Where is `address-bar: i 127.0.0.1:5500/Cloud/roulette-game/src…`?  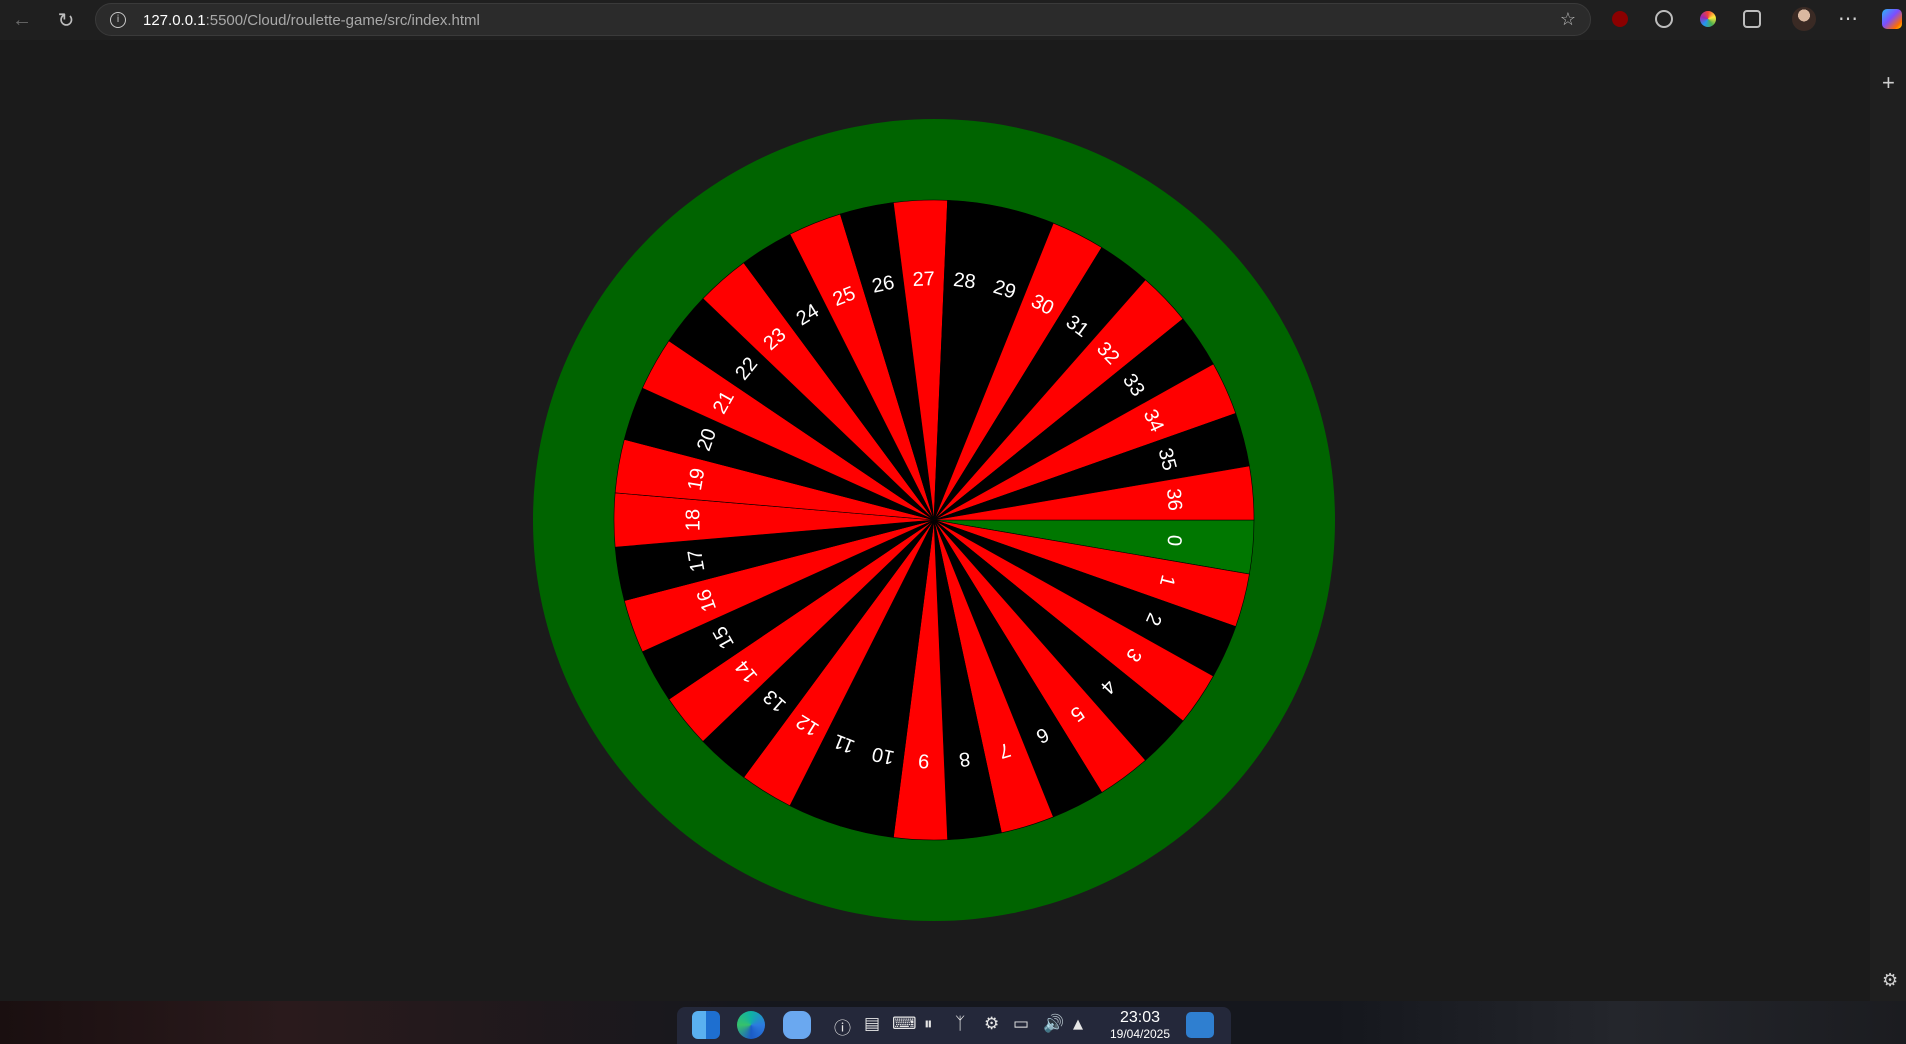 address-bar: i 127.0.0.1:5500/Cloud/roulette-game/src… is located at coordinates (843, 19).